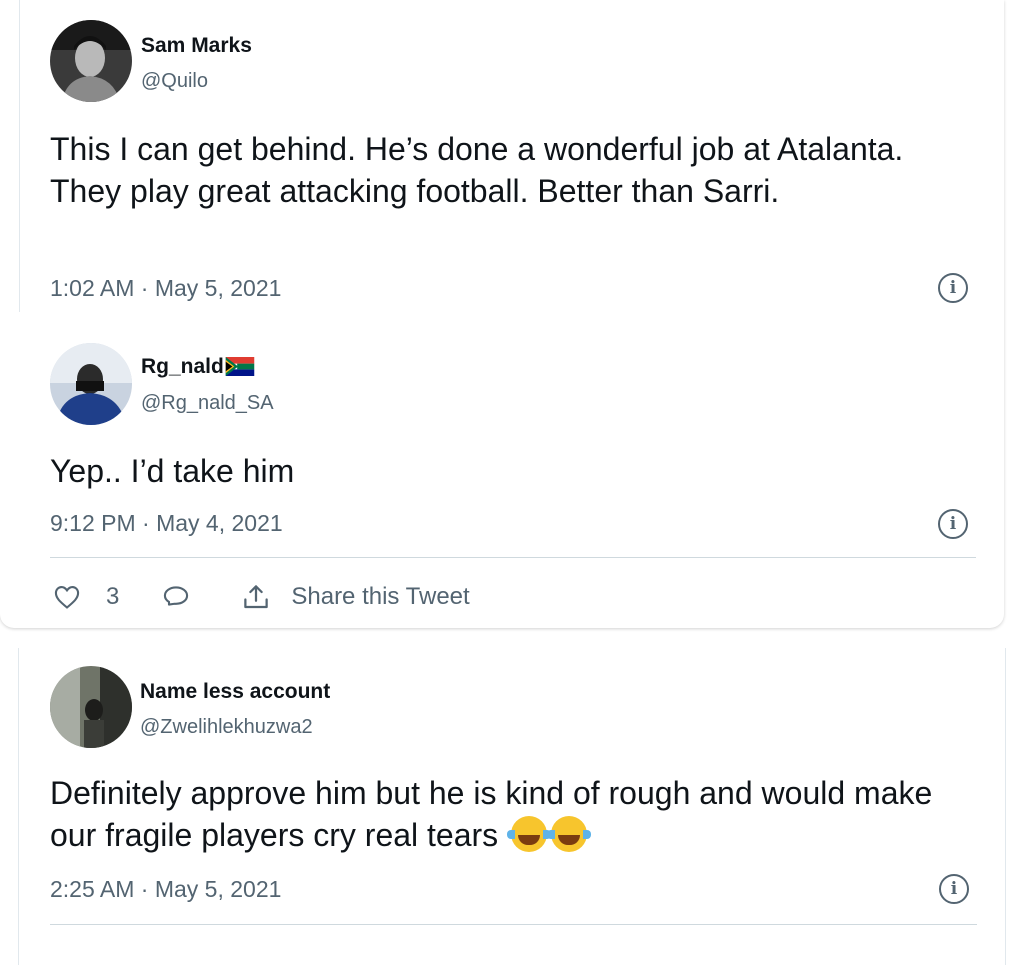 The height and width of the screenshot is (965, 1024). Describe the element at coordinates (207, 403) in the screenshot. I see `user-handle: @Rg_nald_SA` at that location.